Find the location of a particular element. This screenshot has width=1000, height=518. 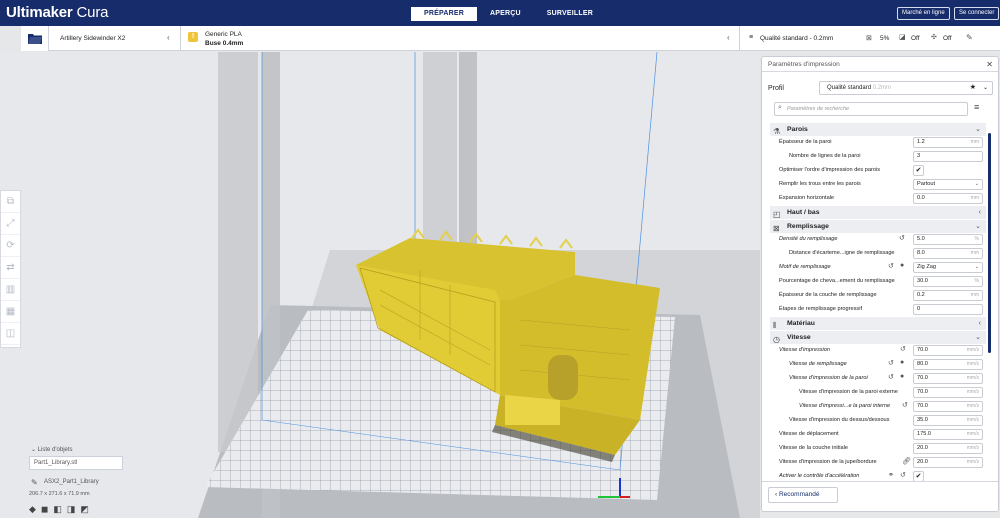

nozzle-label: Buse 0.4mm is located at coordinates (224, 43).